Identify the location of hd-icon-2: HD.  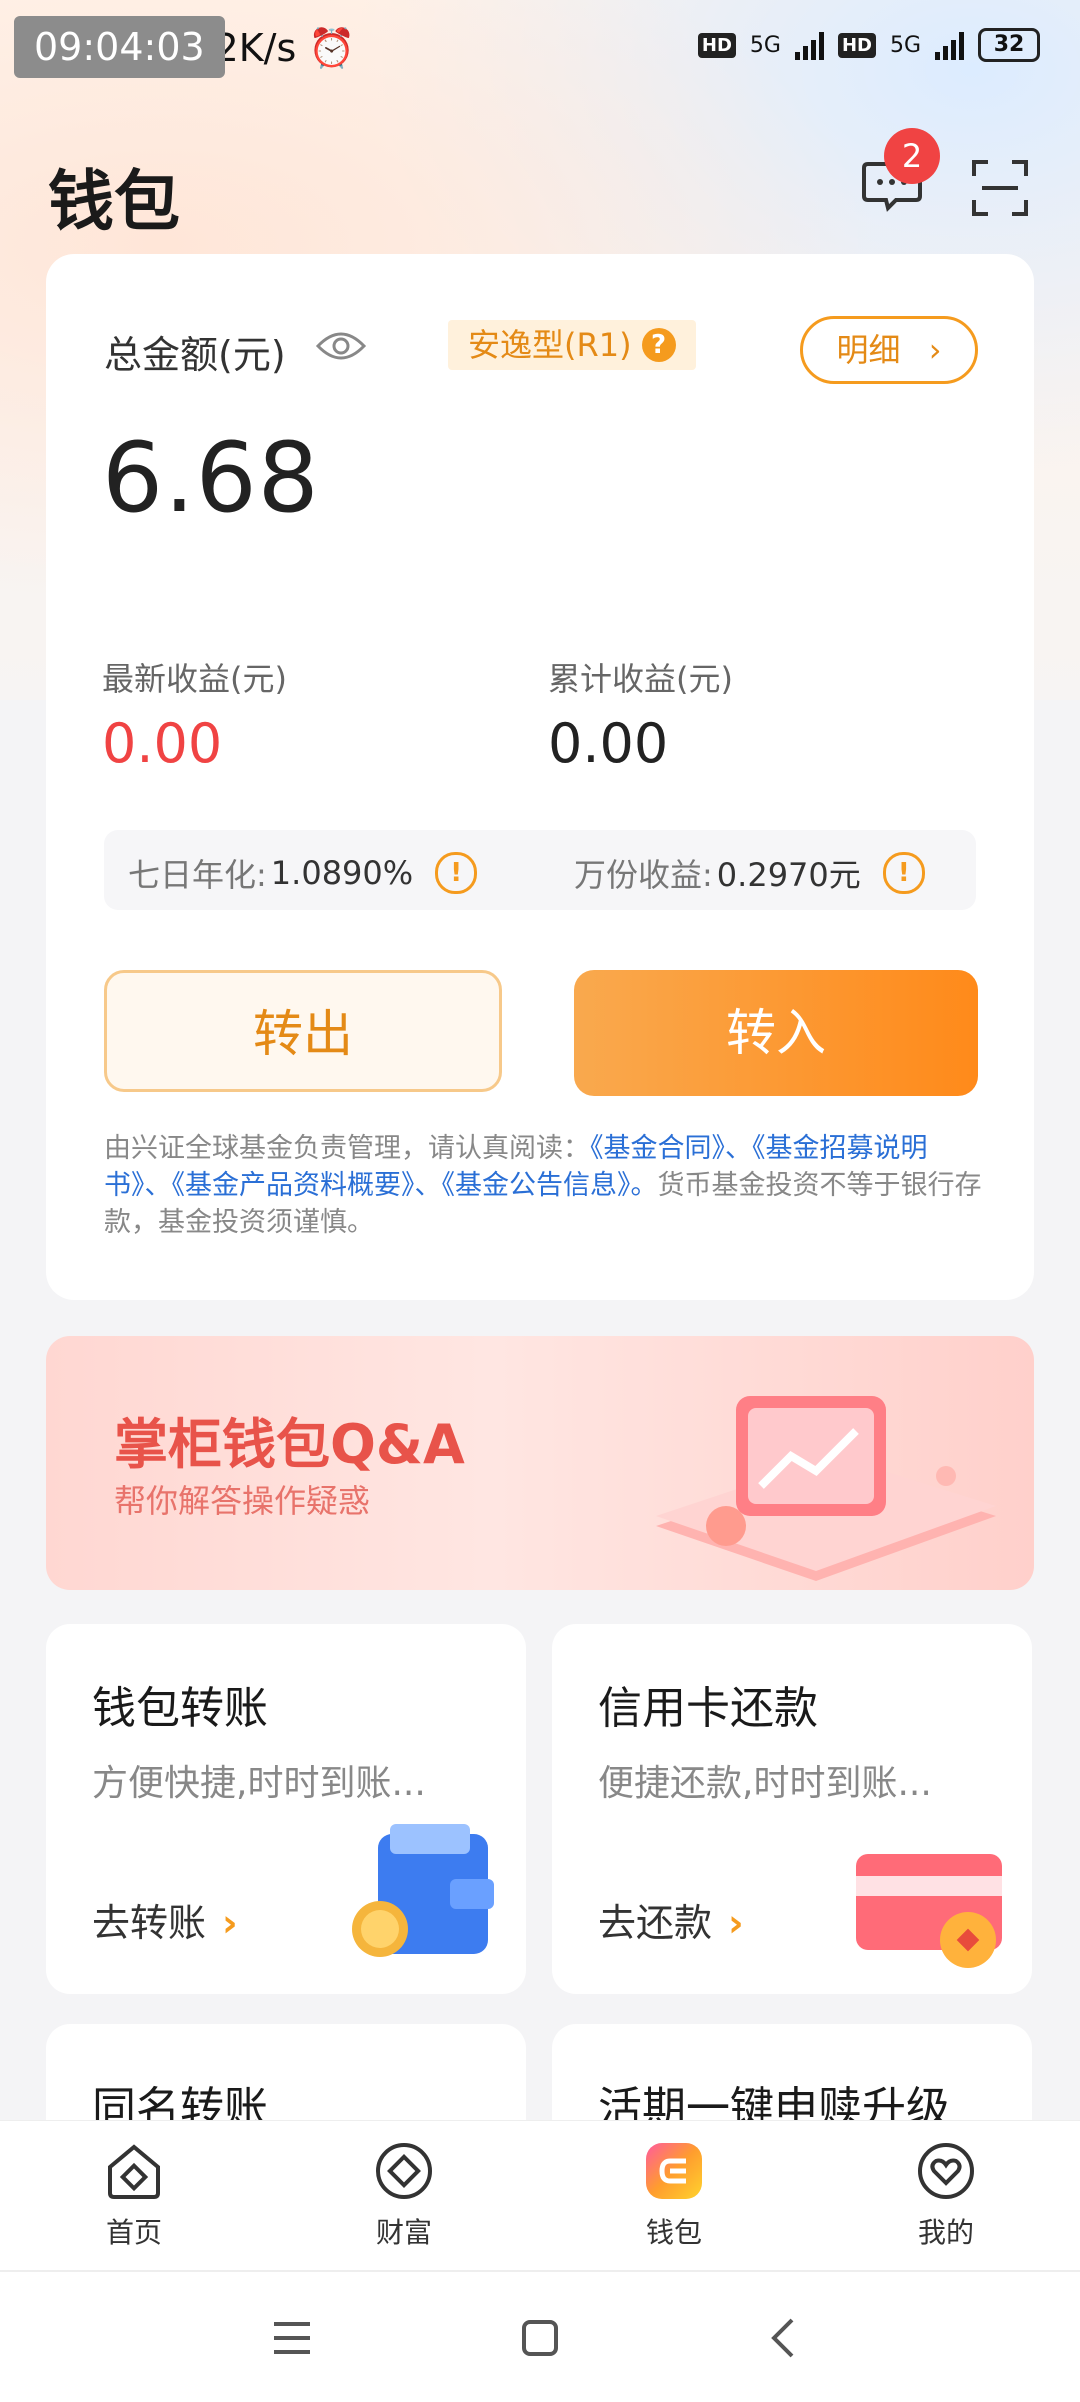
(856, 45).